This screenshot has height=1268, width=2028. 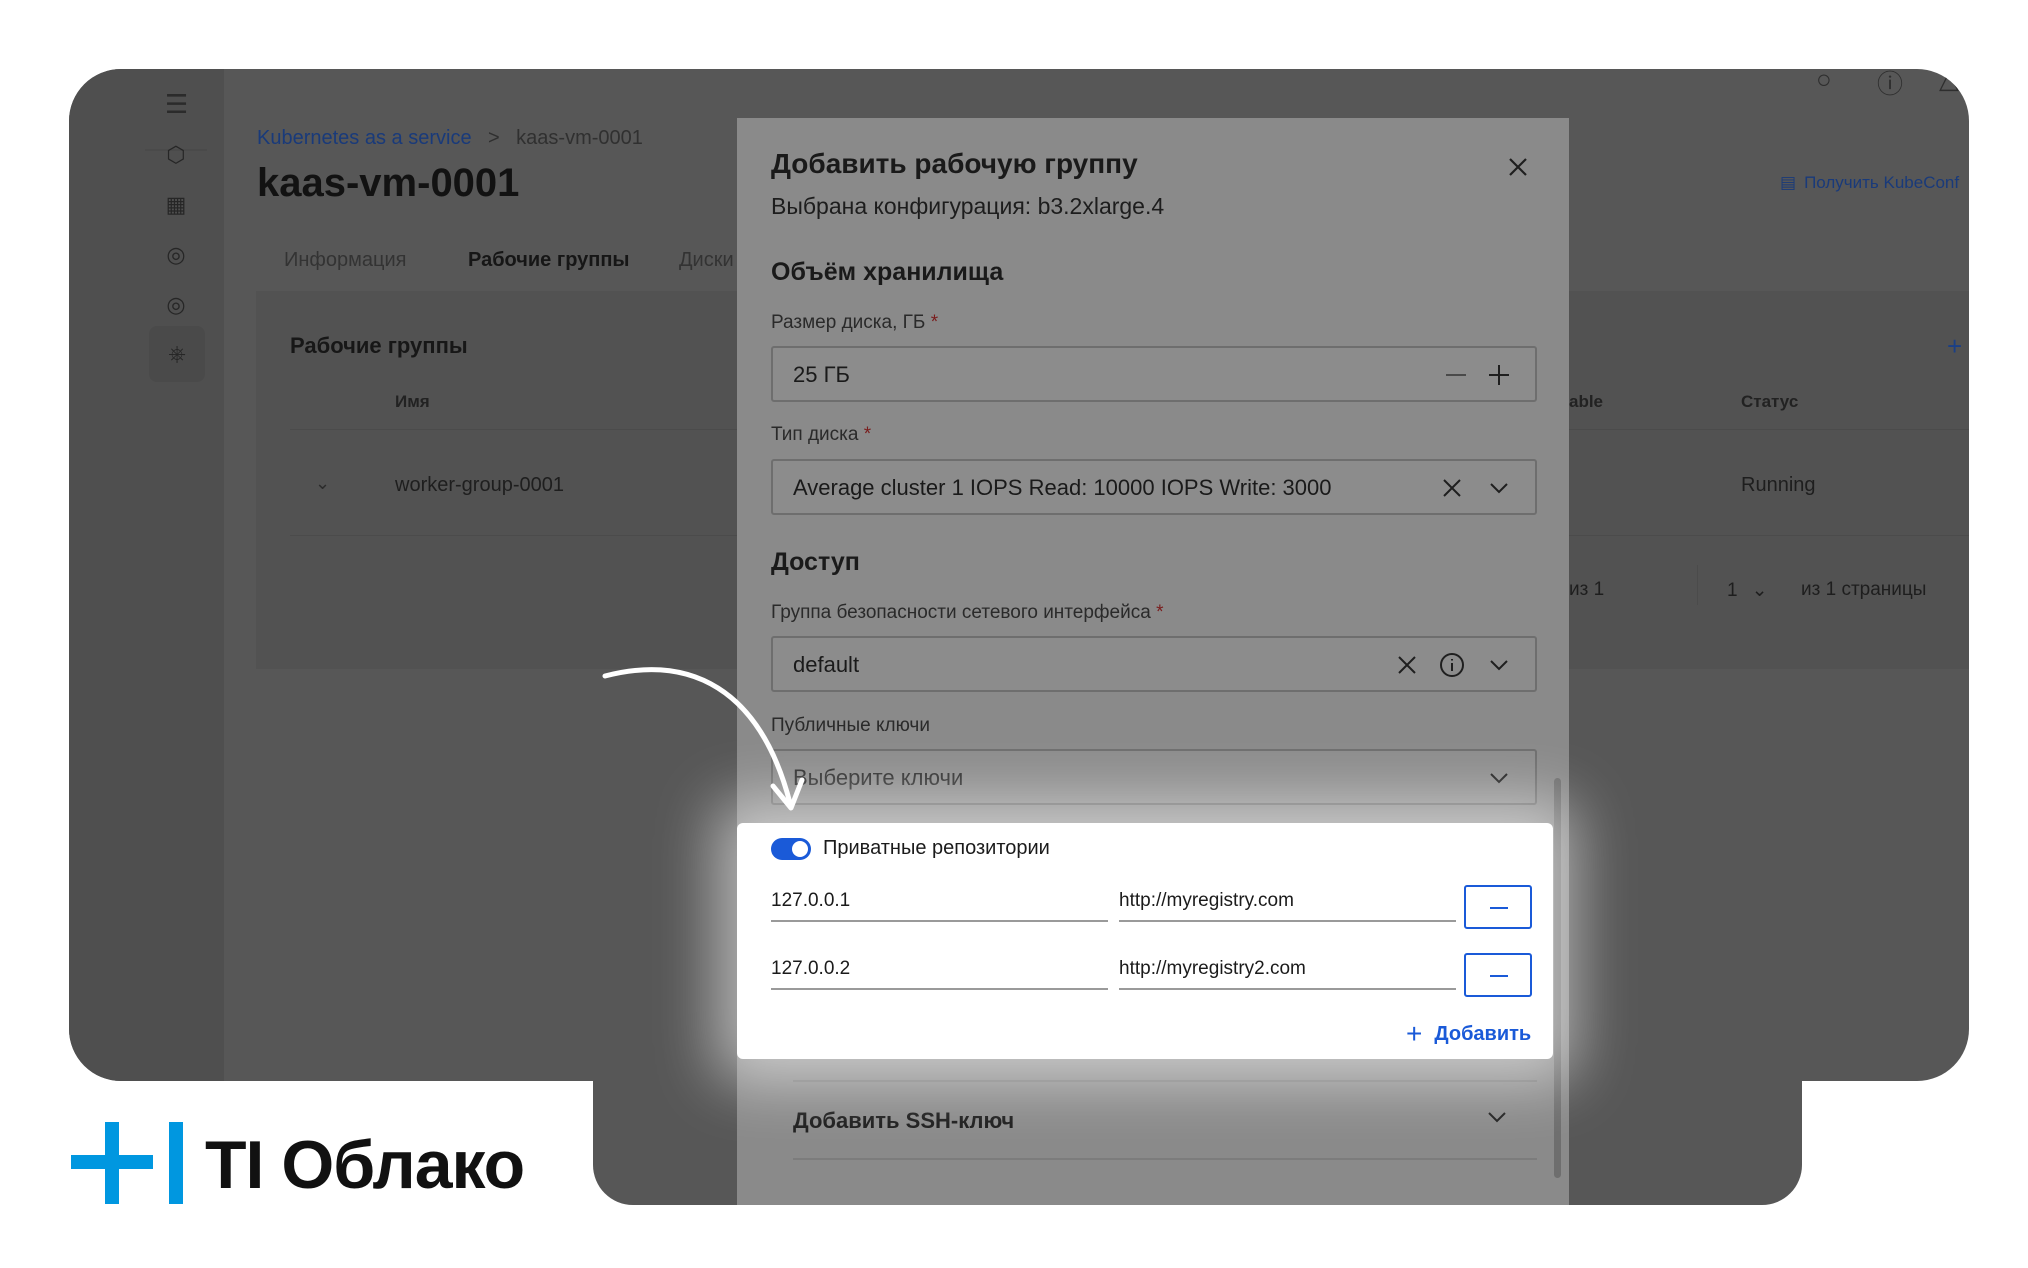 I want to click on private-repos-label: Приватные репозитории, so click(x=936, y=848).